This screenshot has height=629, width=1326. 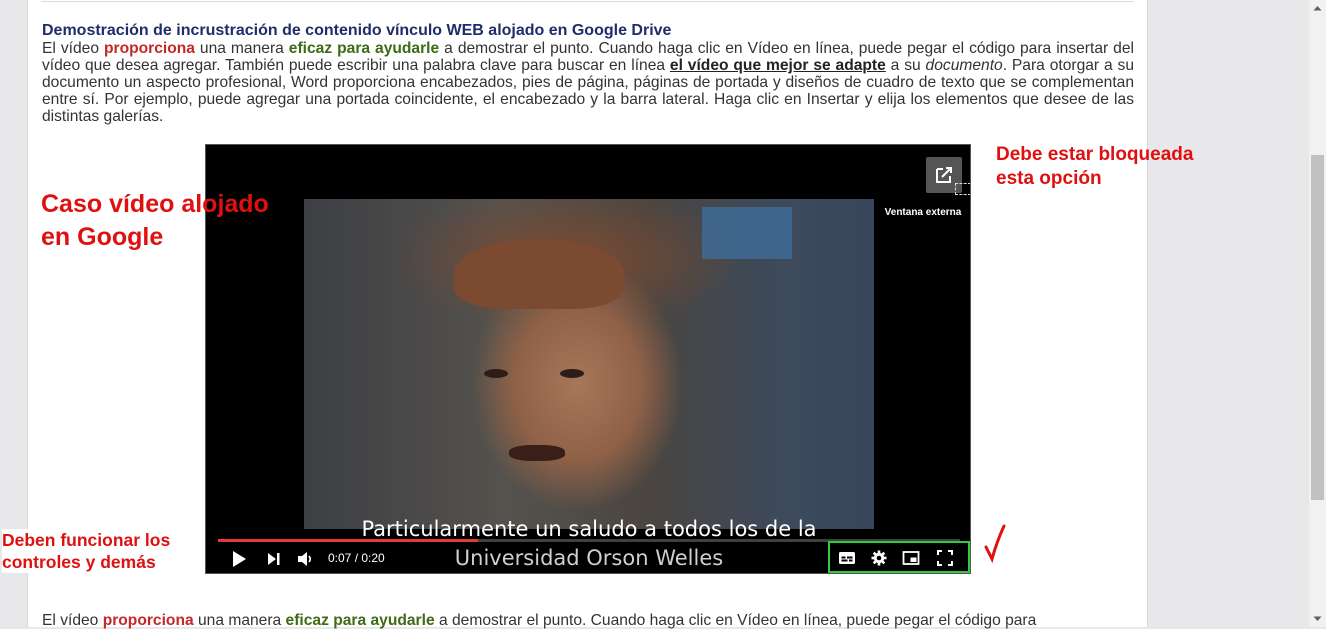 I want to click on scroll-down-icon, so click(x=1317, y=618).